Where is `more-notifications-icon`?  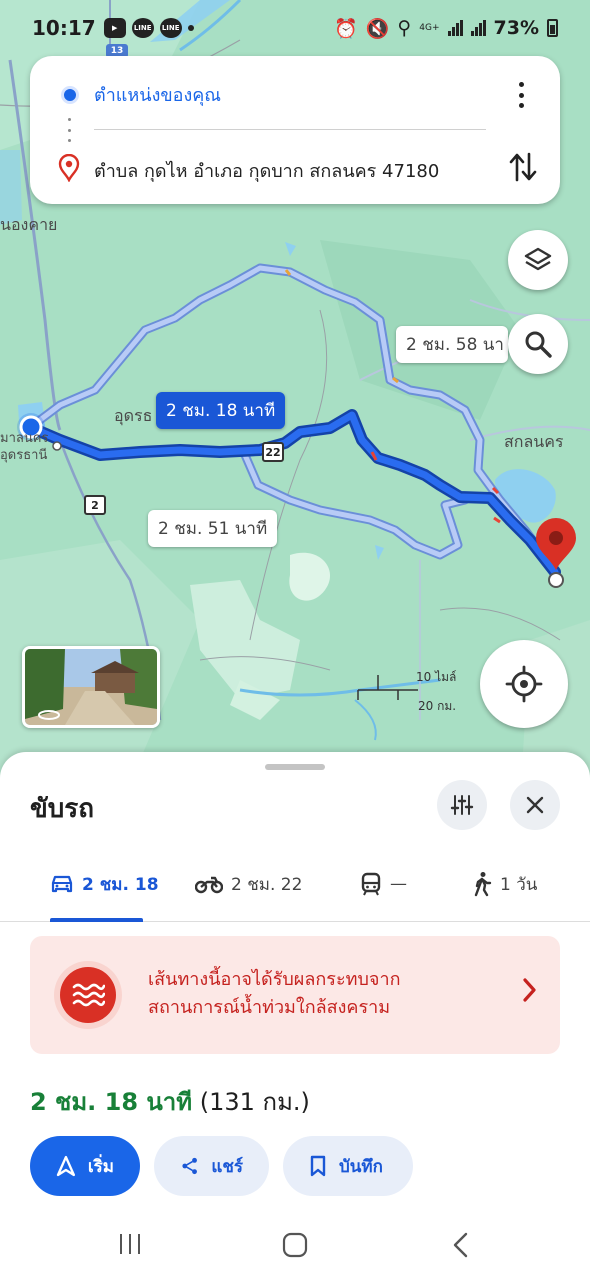
more-notifications-icon is located at coordinates (190, 28).